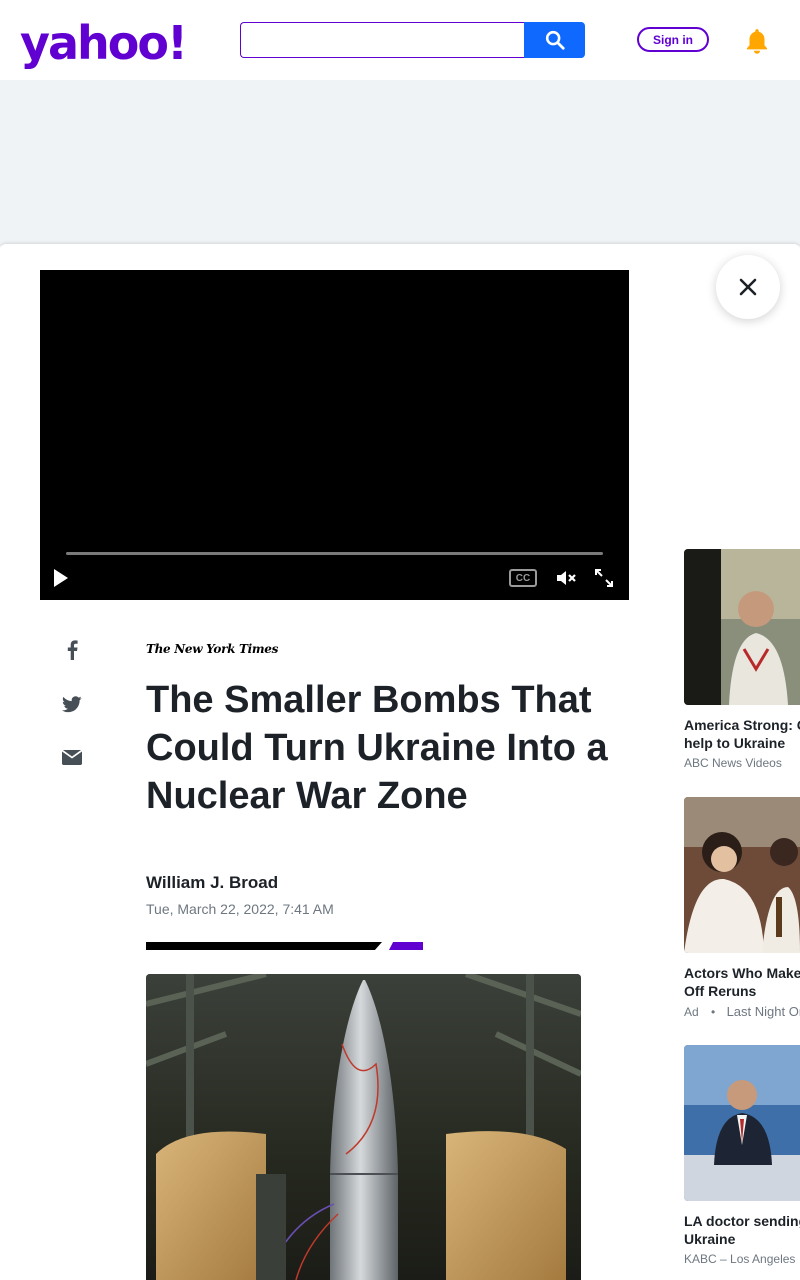 Image resolution: width=800 pixels, height=1280 pixels. Describe the element at coordinates (604, 580) in the screenshot. I see `fullscreen-icon` at that location.